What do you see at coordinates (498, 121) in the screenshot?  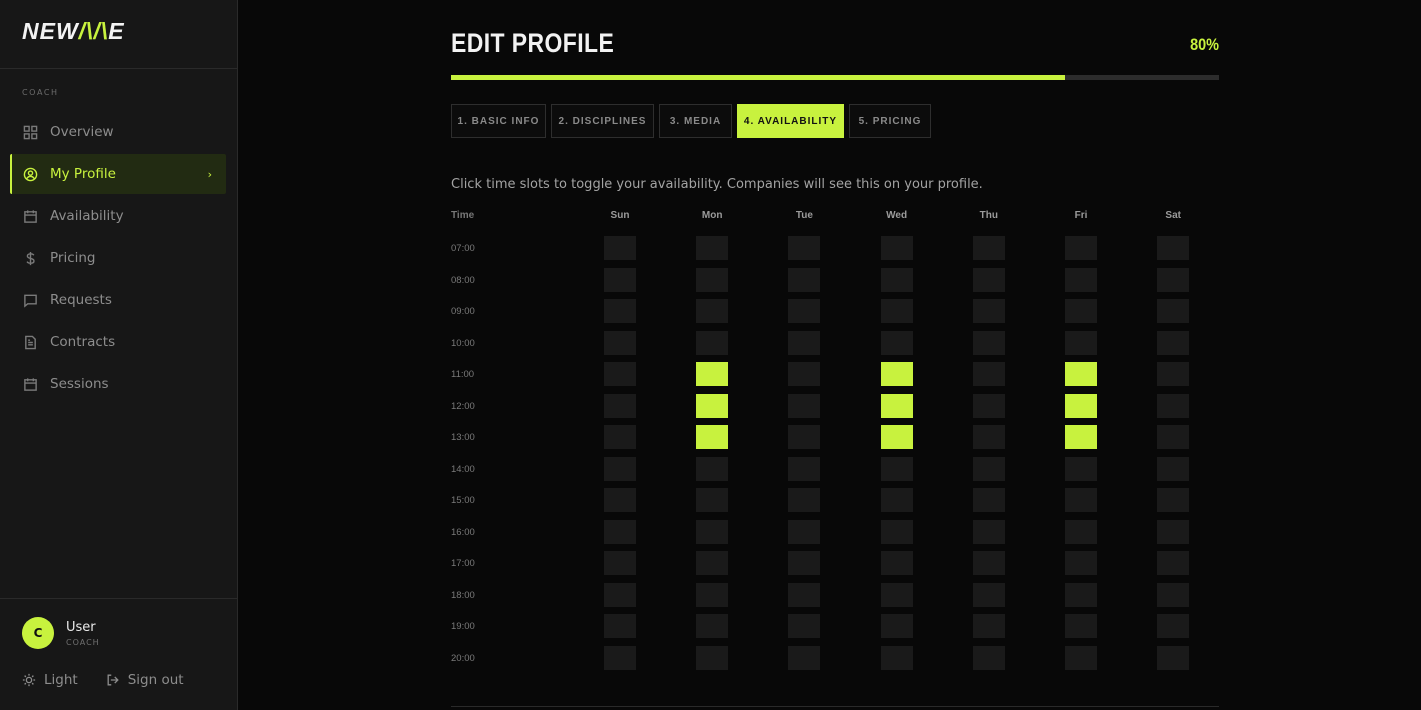 I see `tab-basic-info: 1. BASIC INFO` at bounding box center [498, 121].